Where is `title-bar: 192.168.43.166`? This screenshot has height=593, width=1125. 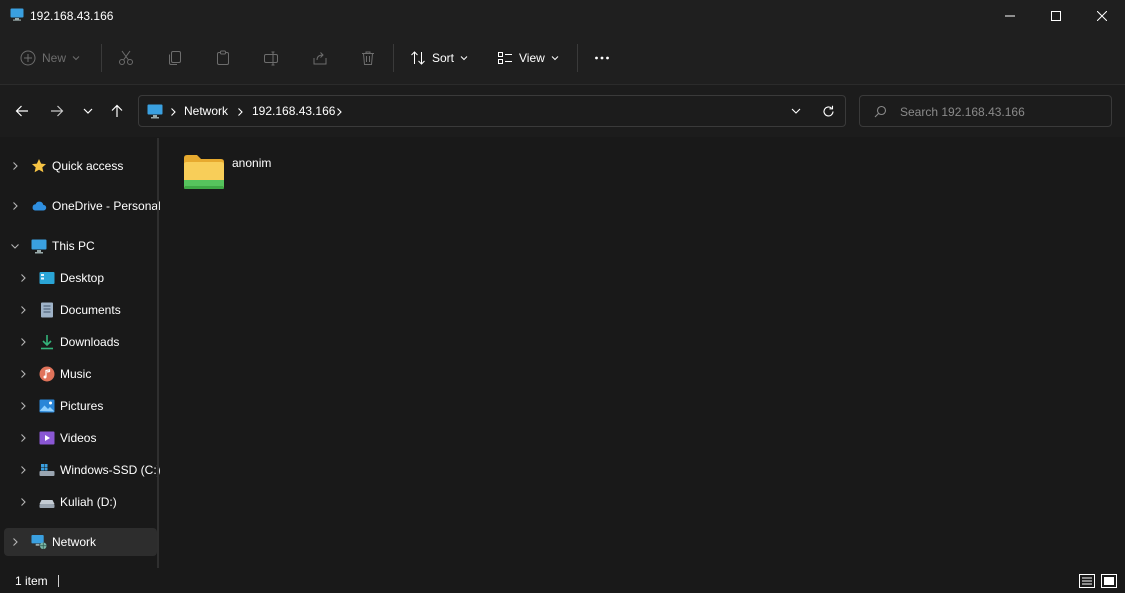
title-bar: 192.168.43.166 is located at coordinates (562, 16).